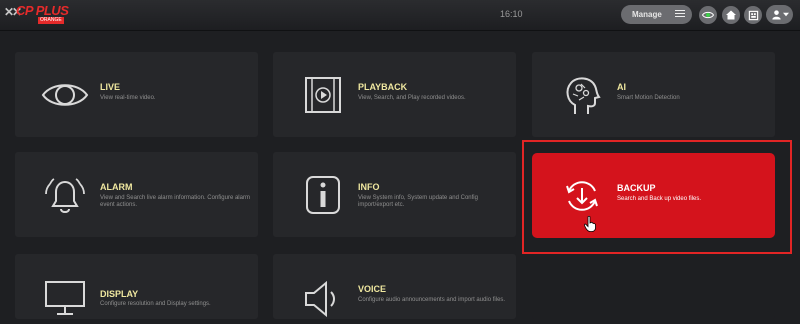  I want to click on user-menu-button, so click(779, 14).